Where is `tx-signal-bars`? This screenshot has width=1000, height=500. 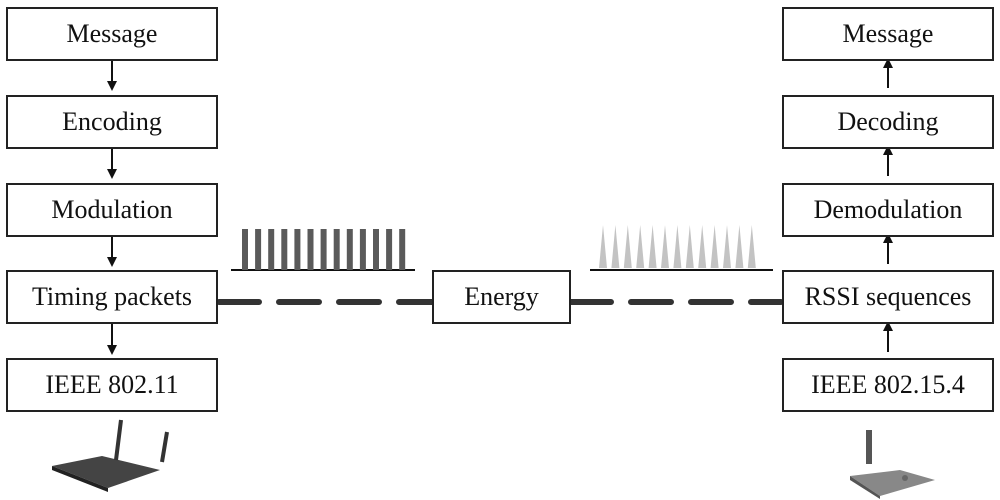
tx-signal-bars is located at coordinates (324, 249).